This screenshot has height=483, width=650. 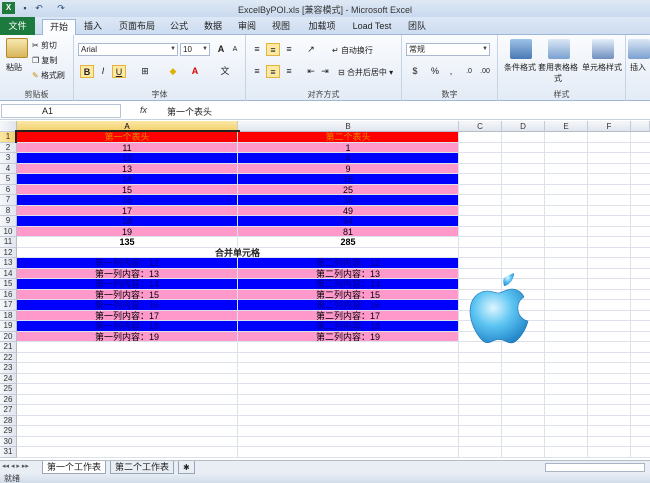 What do you see at coordinates (127, 294) in the screenshot?
I see `cell-a: 第一列内容：15` at bounding box center [127, 294].